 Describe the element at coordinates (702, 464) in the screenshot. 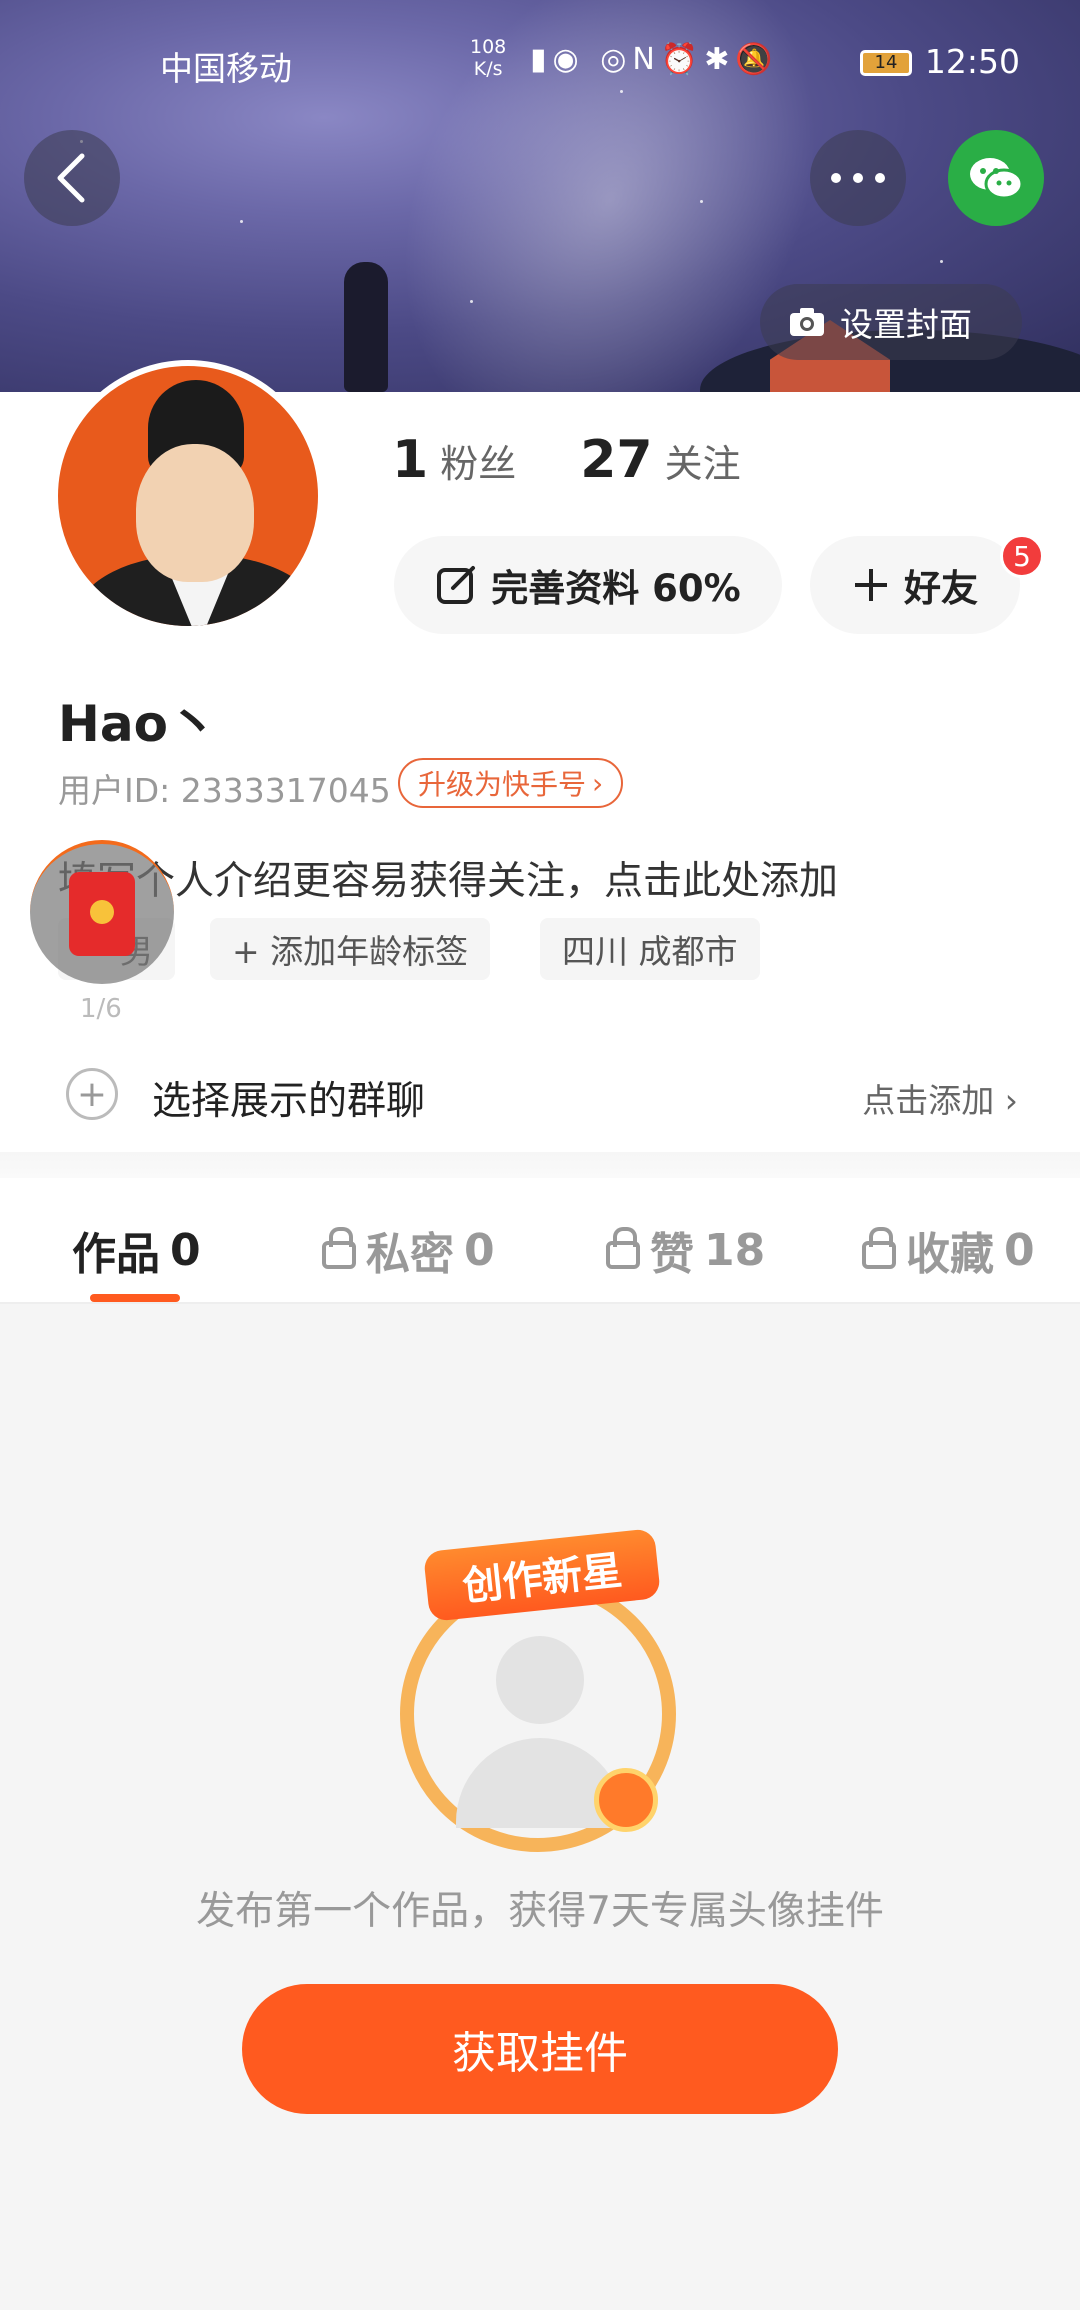

I see `following-label: 关注` at that location.